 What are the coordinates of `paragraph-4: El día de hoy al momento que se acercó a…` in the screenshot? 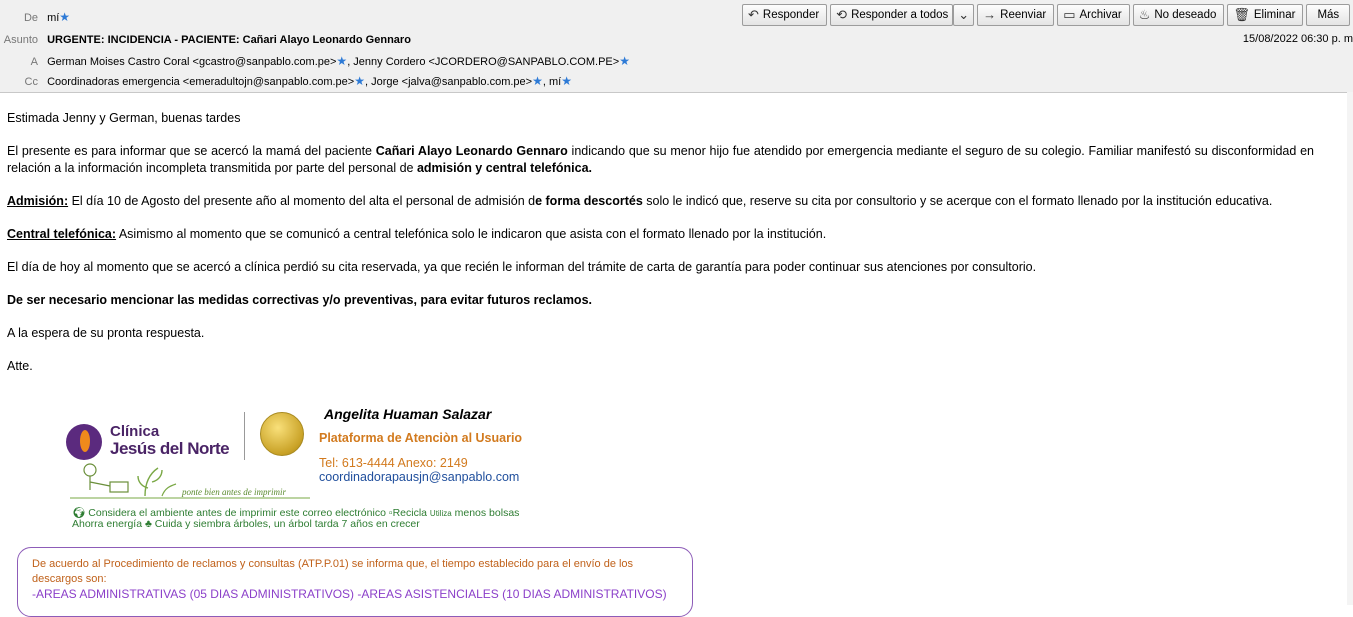 It's located at (522, 266).